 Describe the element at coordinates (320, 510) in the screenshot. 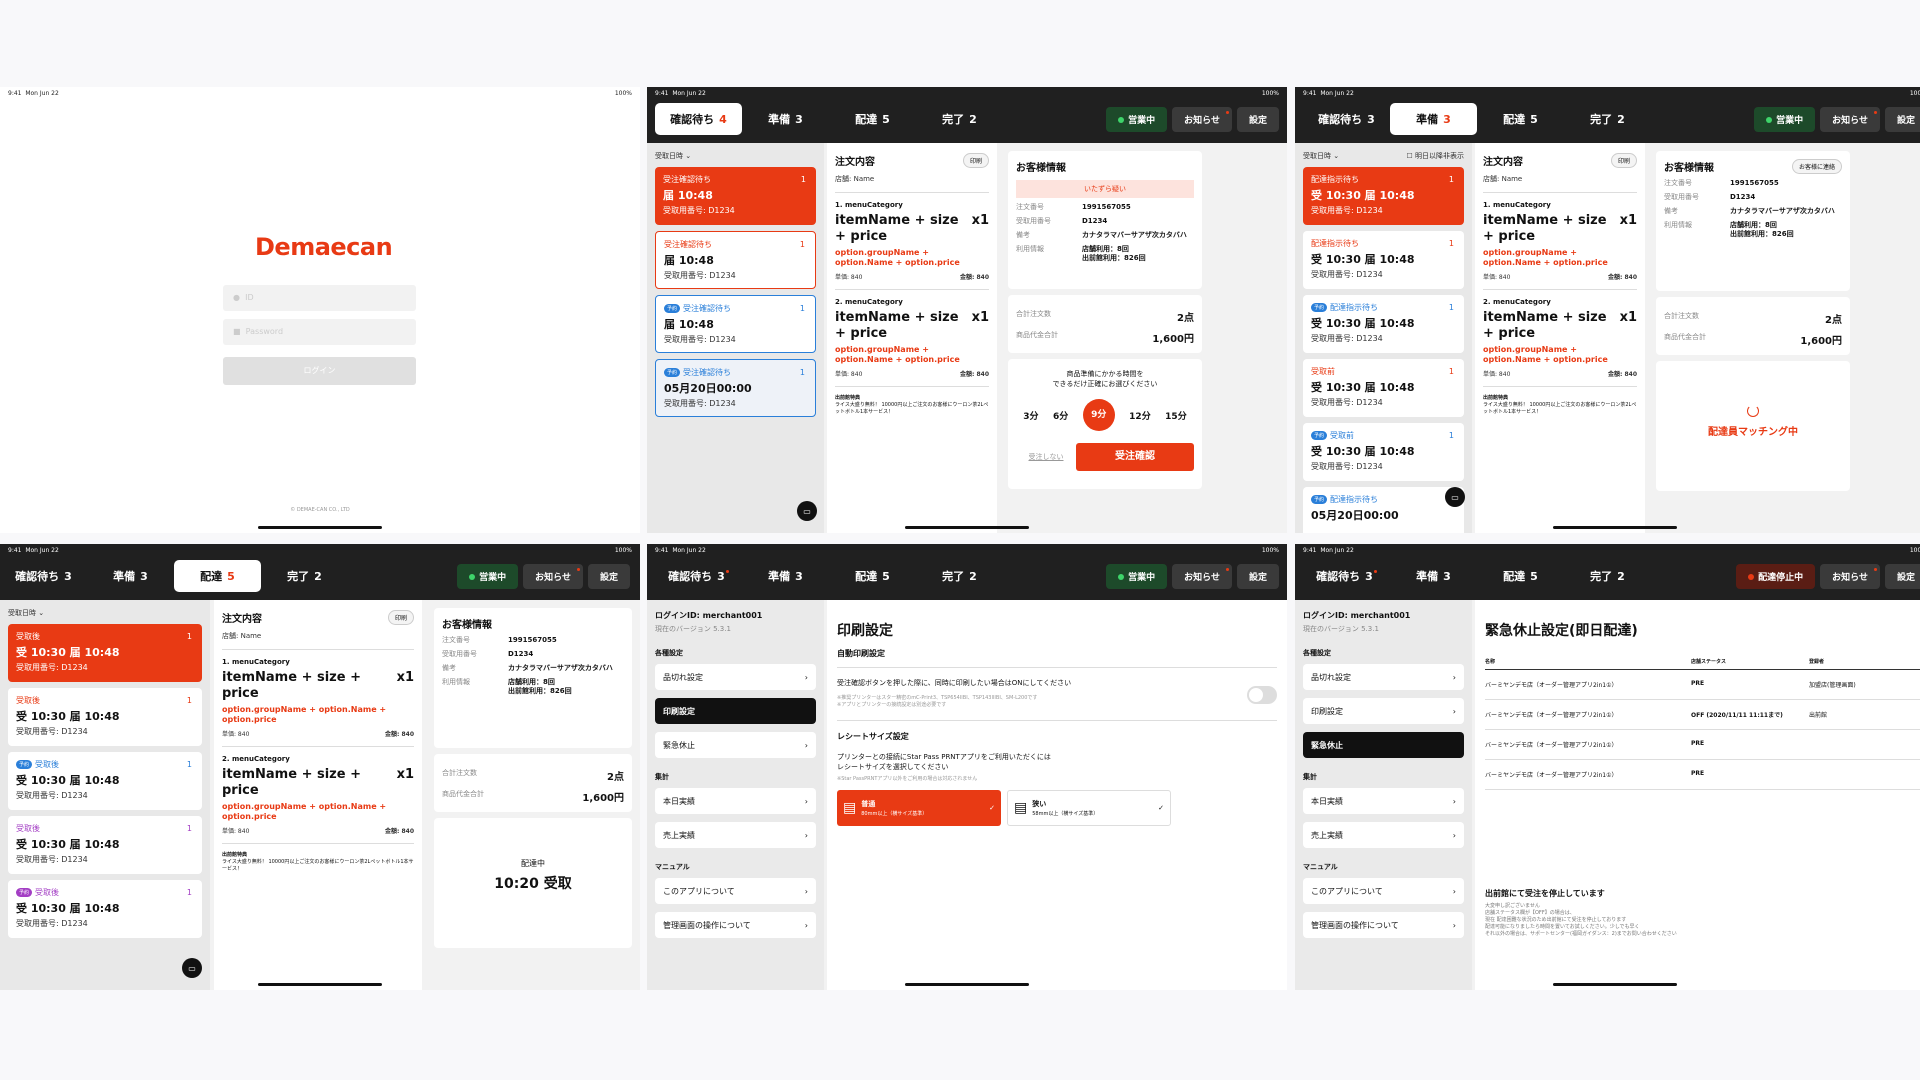

I see `copyright: © DEMAE-CAN CO., LTD` at that location.